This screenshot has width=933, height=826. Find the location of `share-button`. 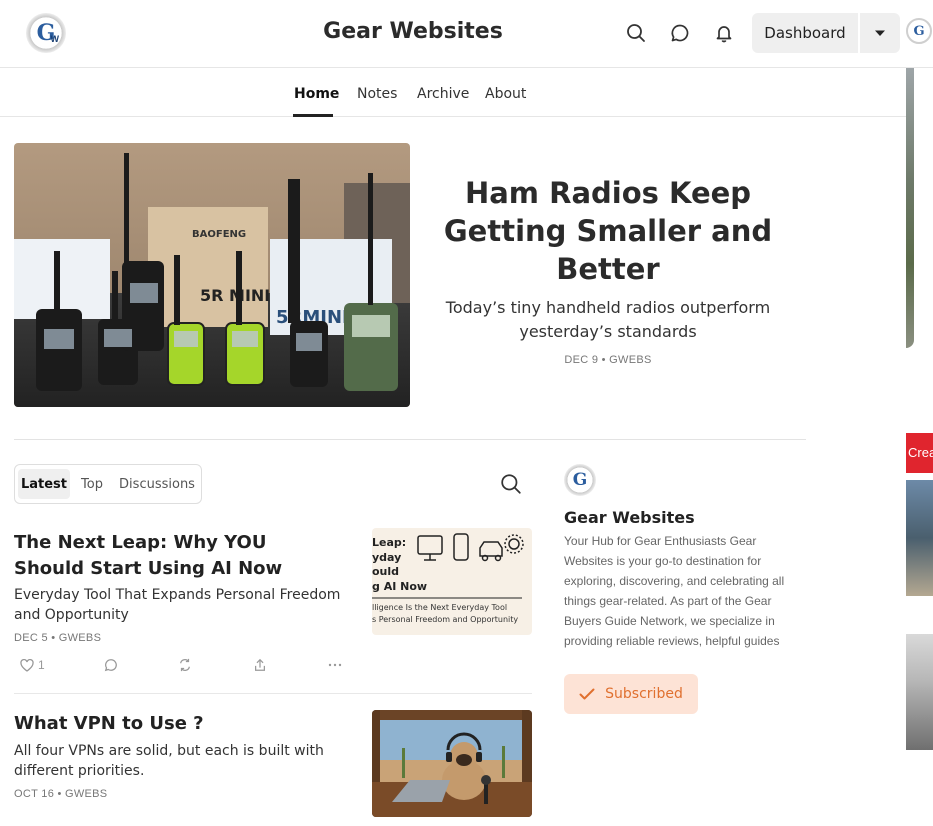

share-button is located at coordinates (260, 665).